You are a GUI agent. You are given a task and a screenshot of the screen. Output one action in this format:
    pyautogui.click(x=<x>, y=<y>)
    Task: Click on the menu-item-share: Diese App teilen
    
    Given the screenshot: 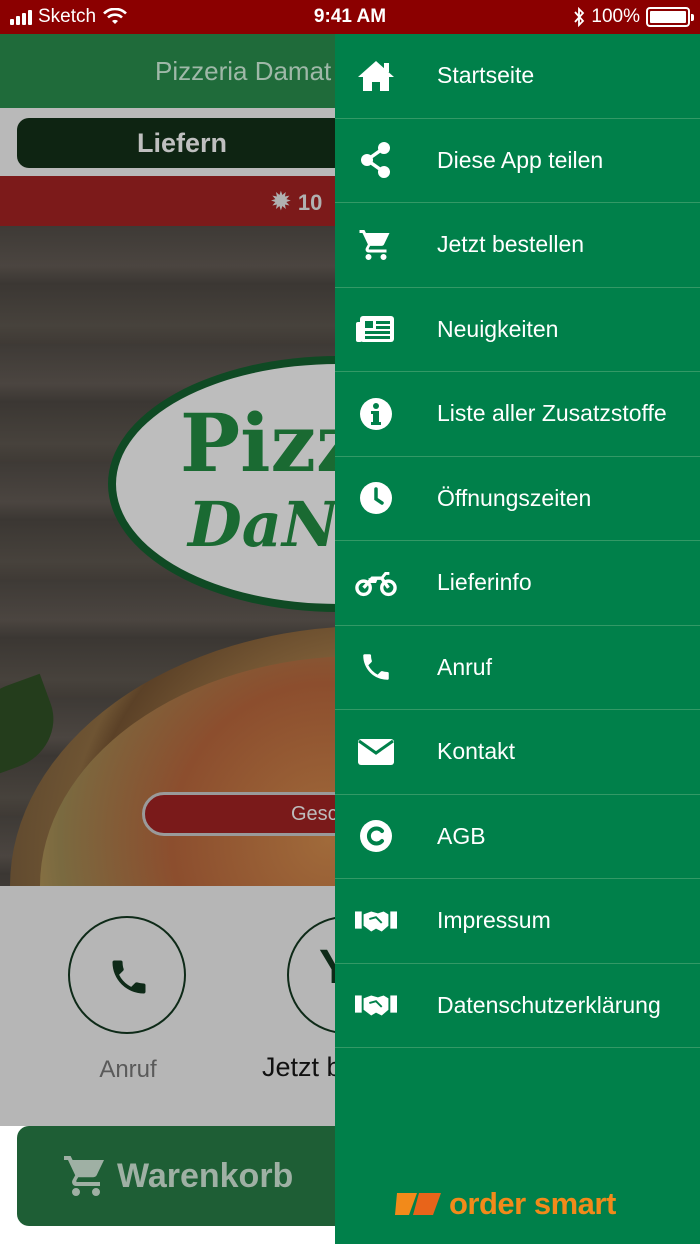 What is the action you would take?
    pyautogui.click(x=517, y=161)
    